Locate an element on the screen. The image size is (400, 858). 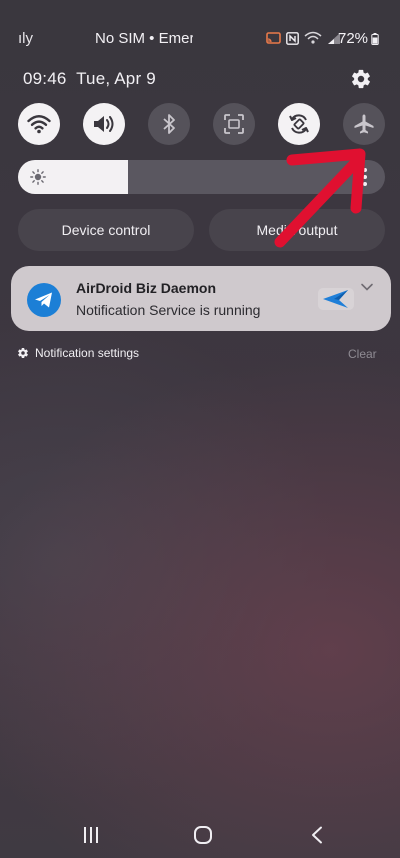
sound-toggle is located at coordinates (104, 124).